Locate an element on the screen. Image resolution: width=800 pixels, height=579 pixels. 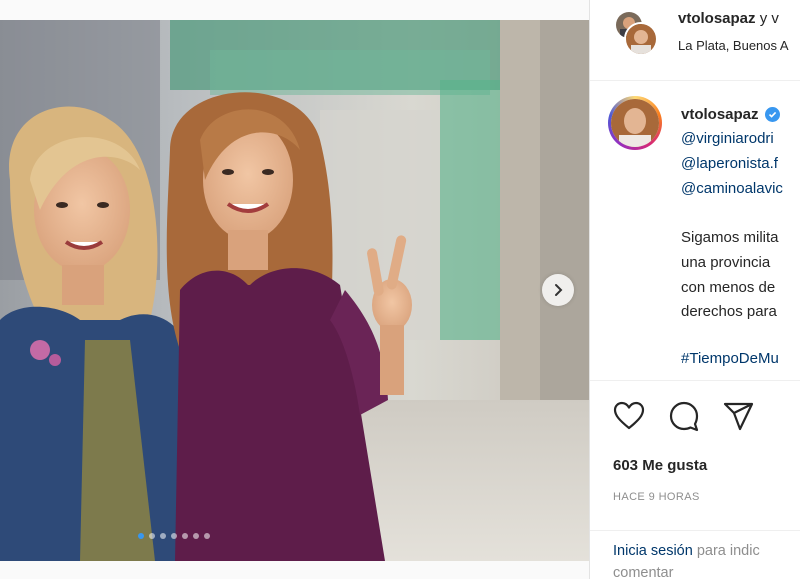
top-strip is located at coordinates (295, 10).